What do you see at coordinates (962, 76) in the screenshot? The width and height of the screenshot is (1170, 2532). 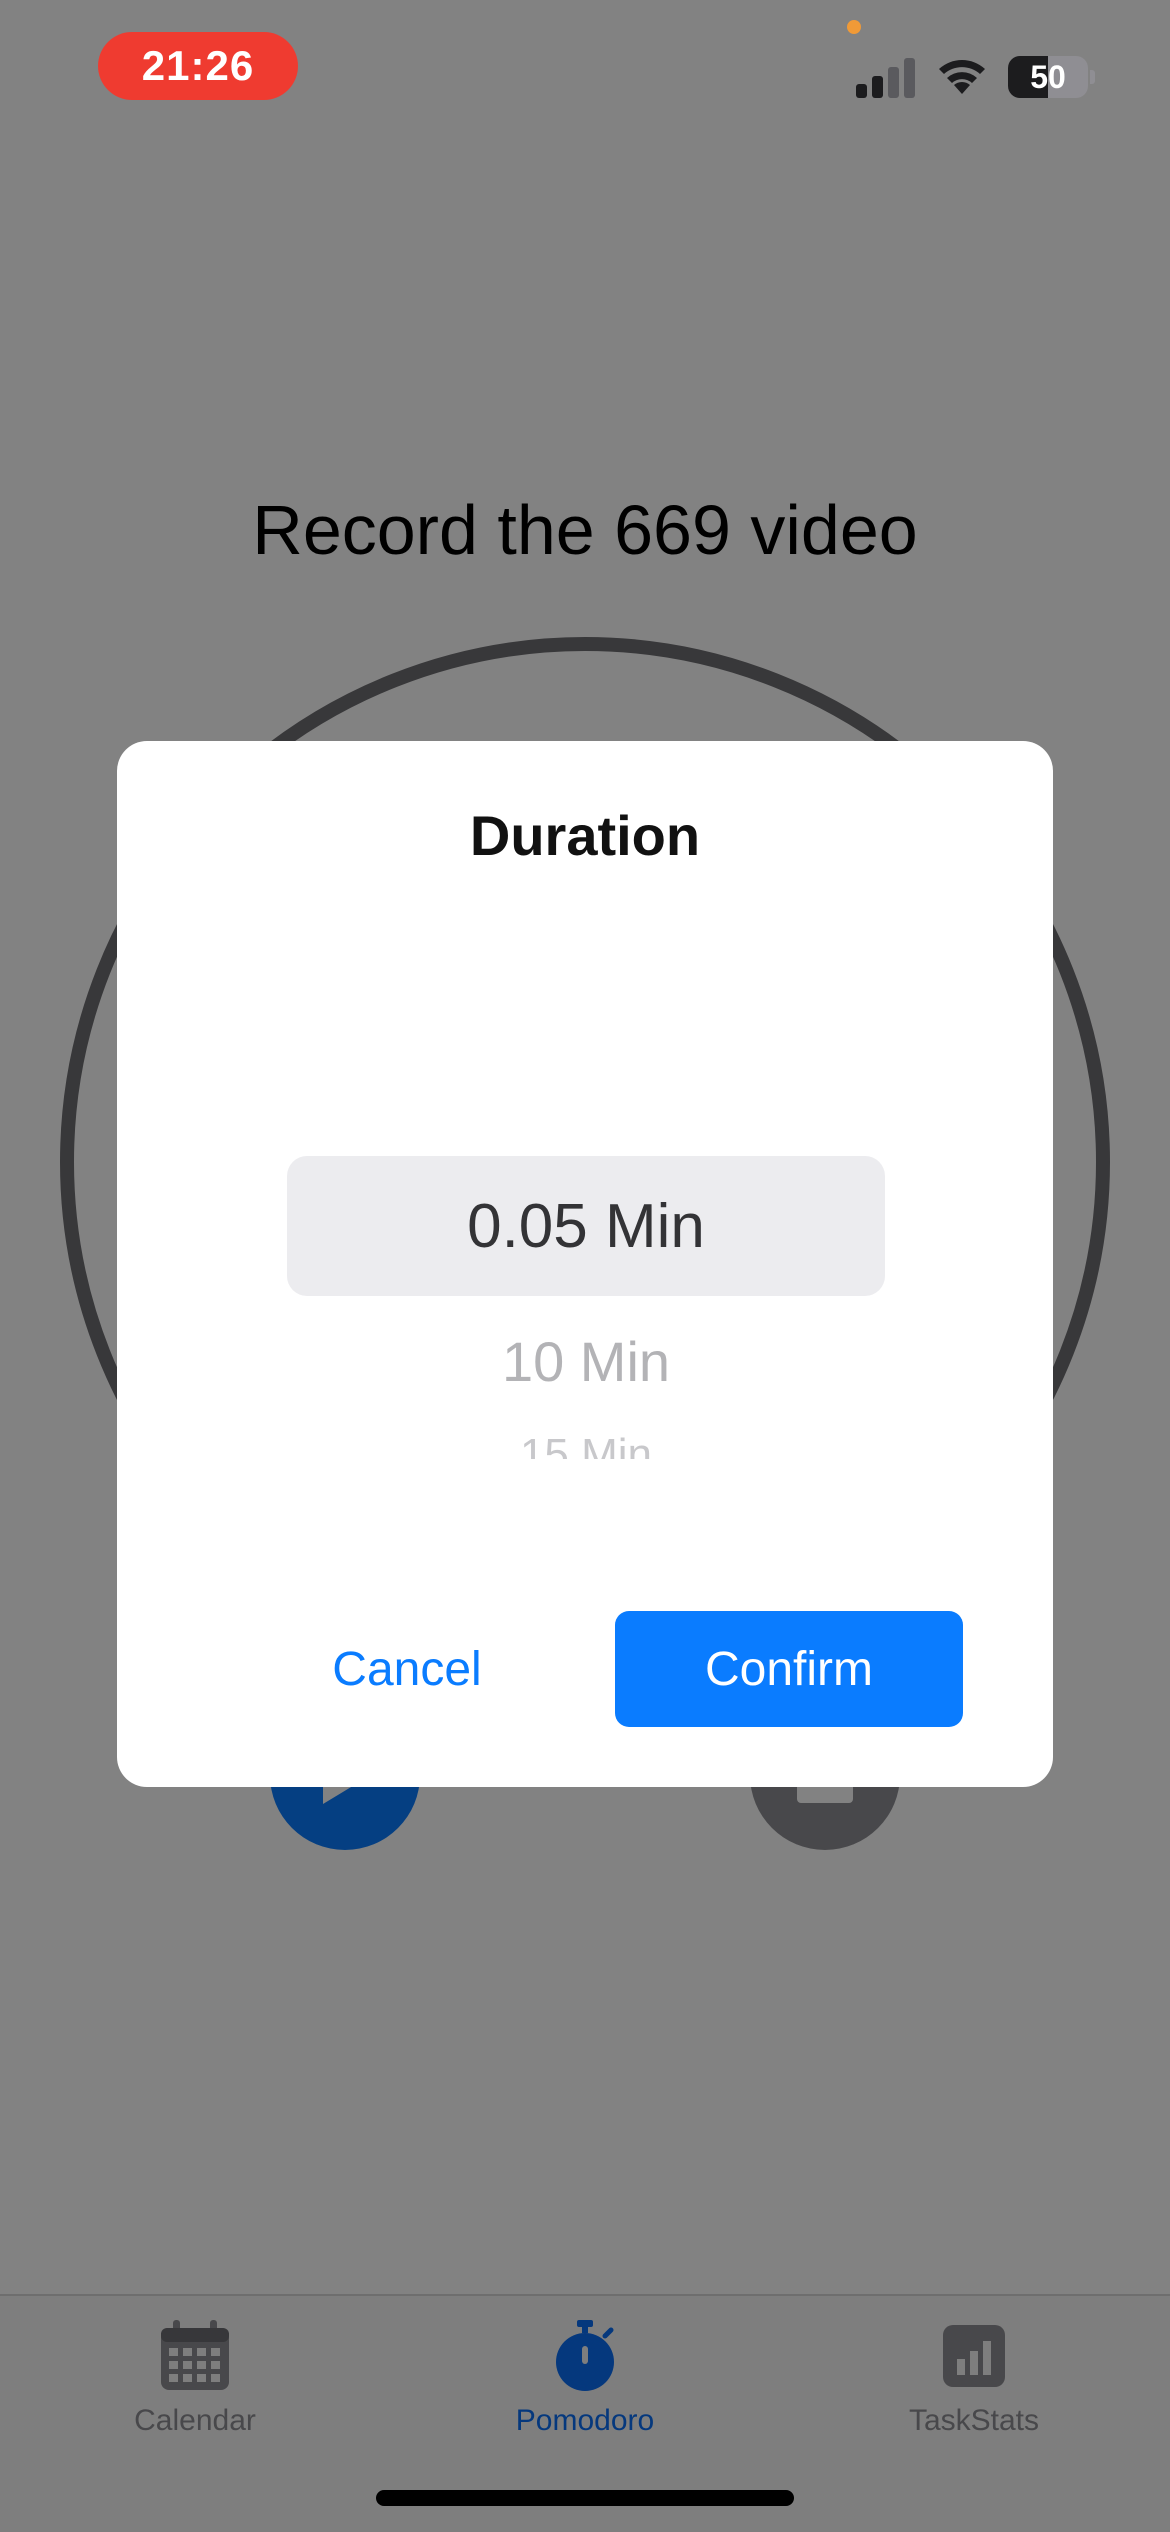 I see `wifi-icon` at bounding box center [962, 76].